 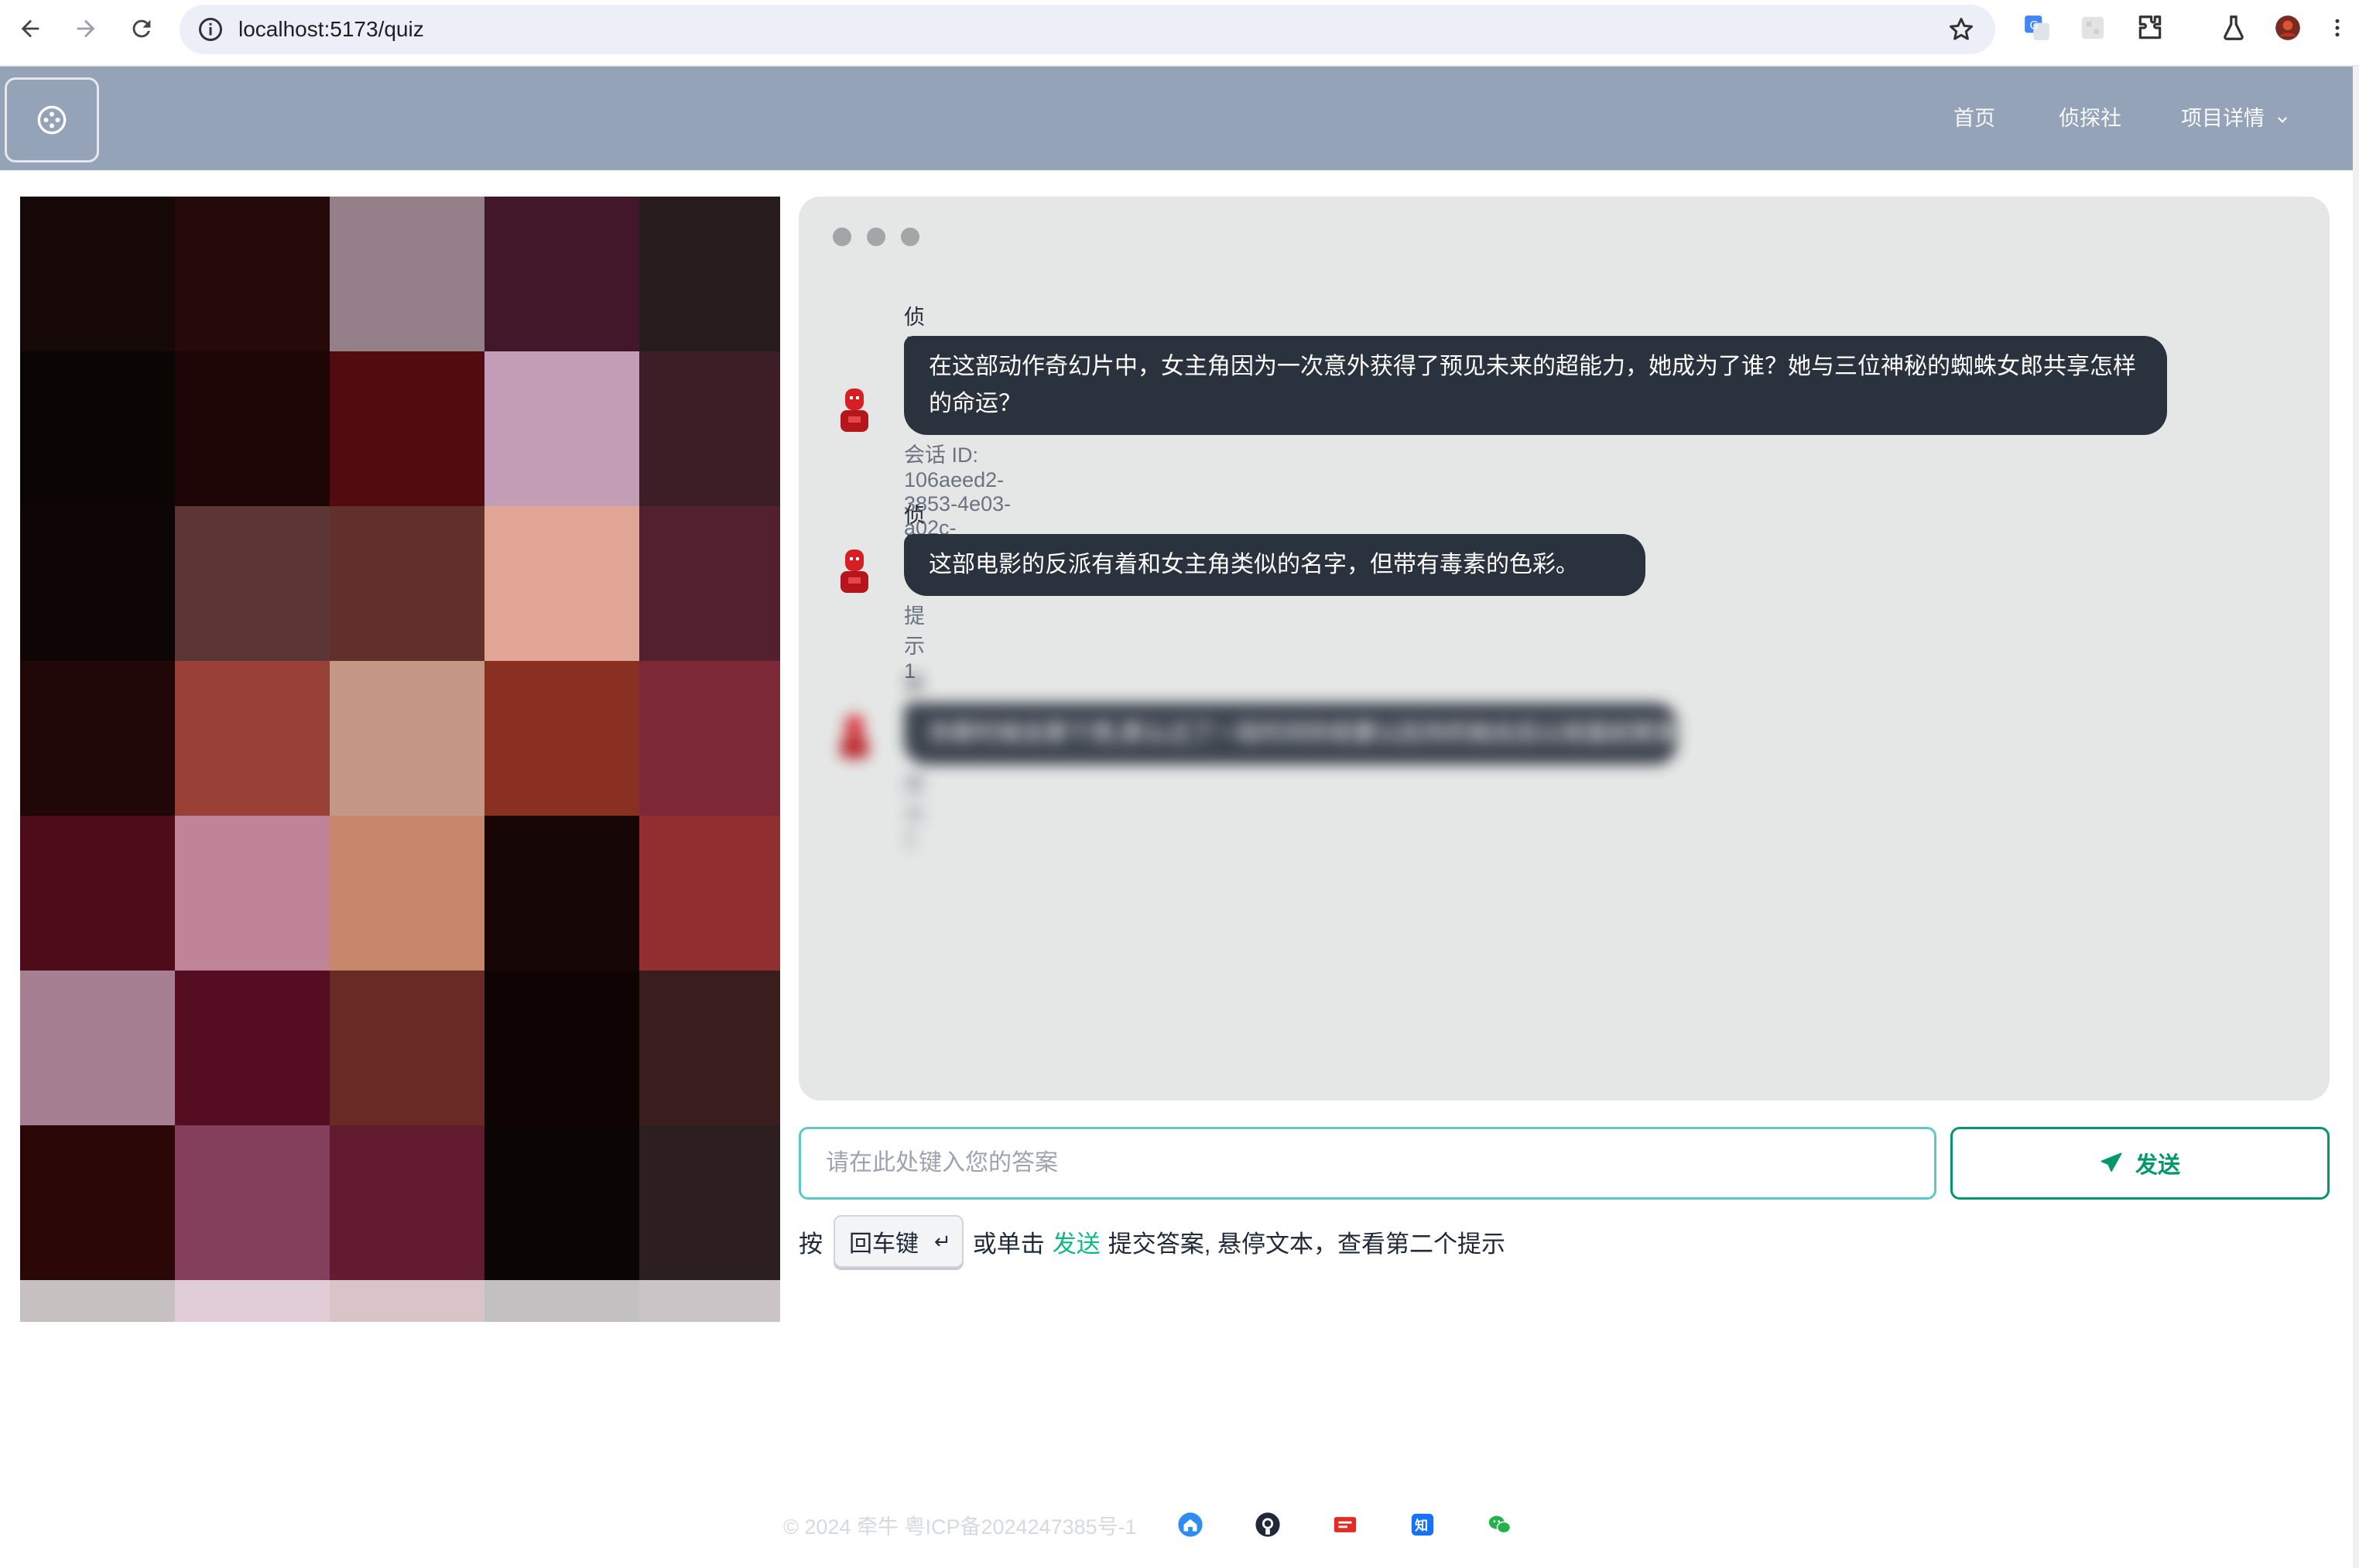 What do you see at coordinates (2282, 120) in the screenshot?
I see `chevron-down-icon` at bounding box center [2282, 120].